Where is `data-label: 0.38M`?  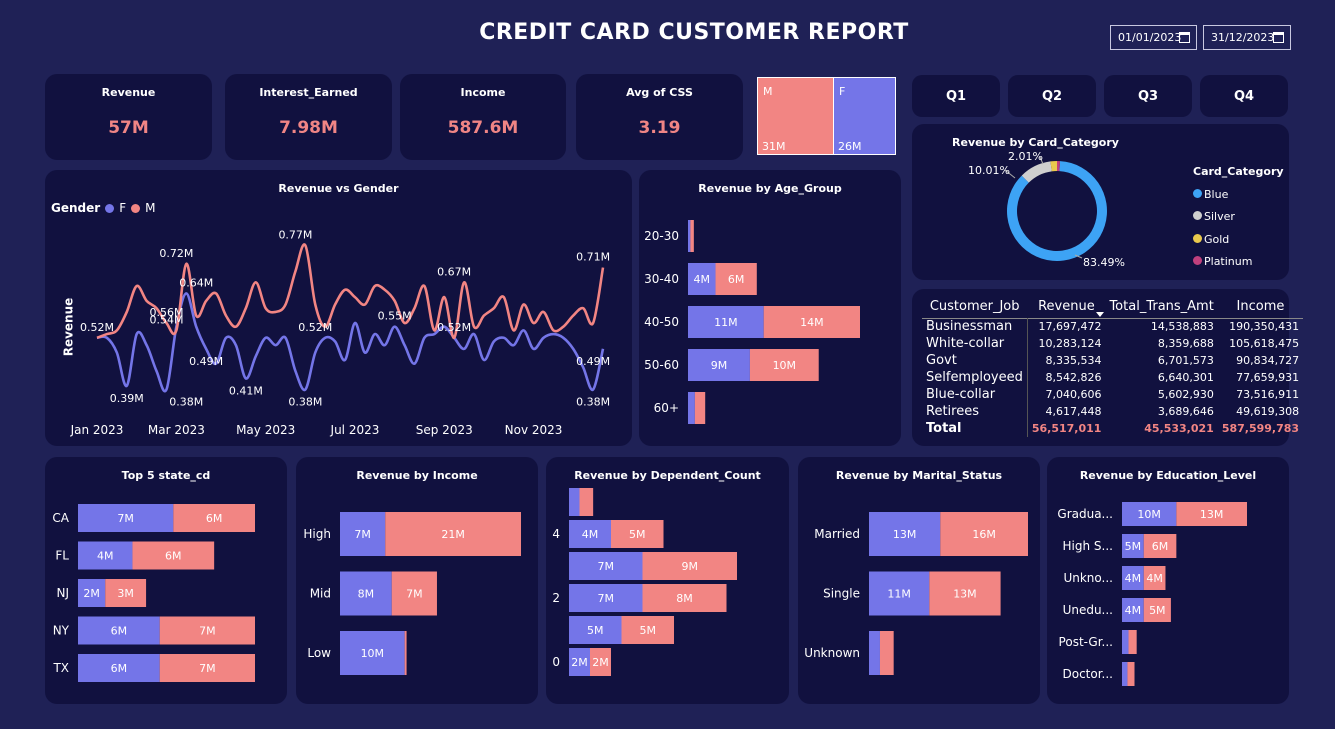
data-label: 0.38M is located at coordinates (186, 402).